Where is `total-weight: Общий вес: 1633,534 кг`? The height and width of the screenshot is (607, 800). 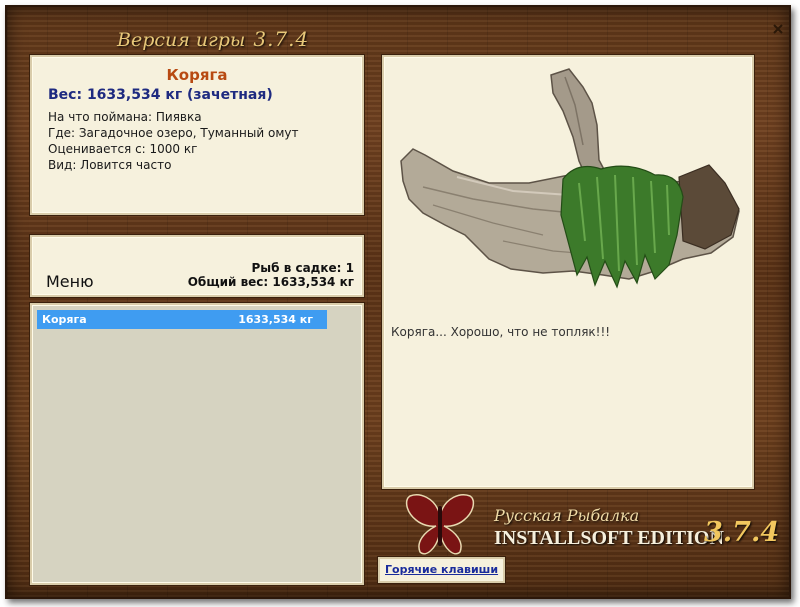 total-weight: Общий вес: 1633,534 кг is located at coordinates (270, 282).